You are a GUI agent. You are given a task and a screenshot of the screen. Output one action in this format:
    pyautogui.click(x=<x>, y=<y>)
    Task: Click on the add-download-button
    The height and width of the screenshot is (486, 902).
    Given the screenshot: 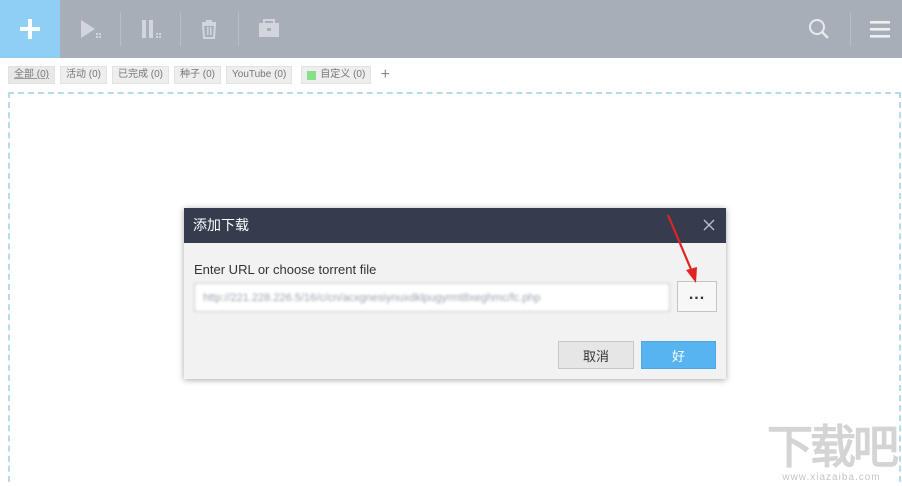 What is the action you would take?
    pyautogui.click(x=30, y=29)
    